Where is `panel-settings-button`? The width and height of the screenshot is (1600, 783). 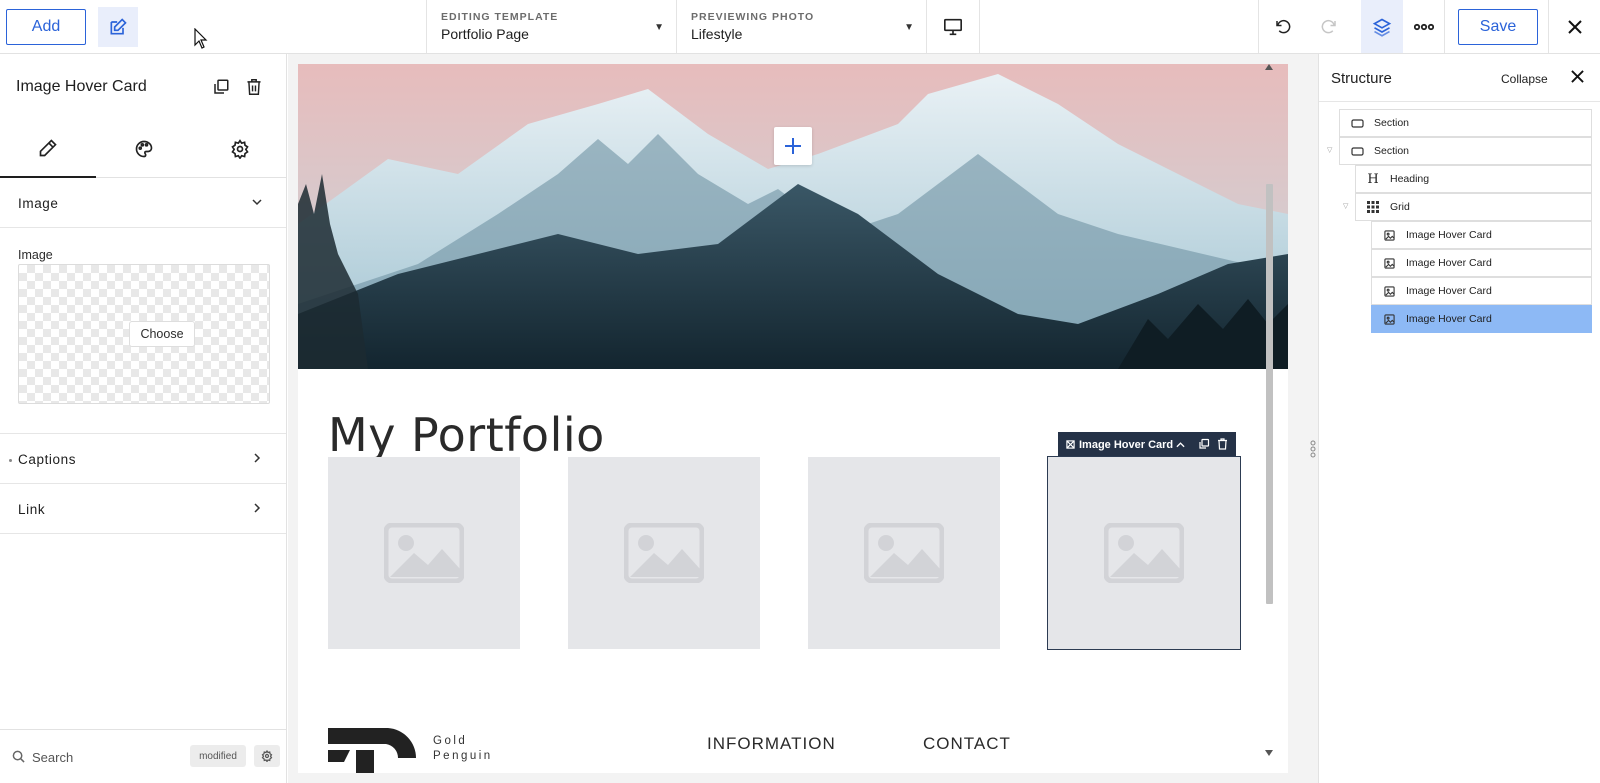 panel-settings-button is located at coordinates (267, 756).